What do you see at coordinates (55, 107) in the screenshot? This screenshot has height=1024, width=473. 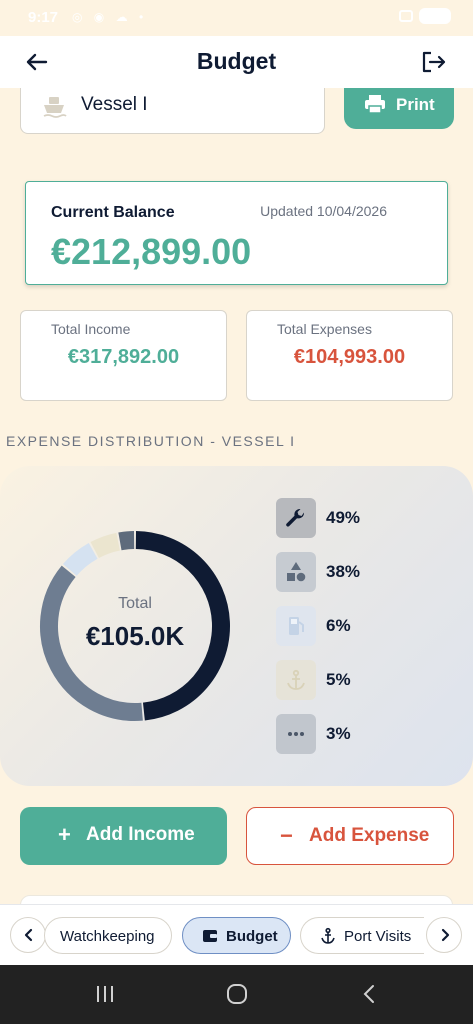 I see `ship-icon` at bounding box center [55, 107].